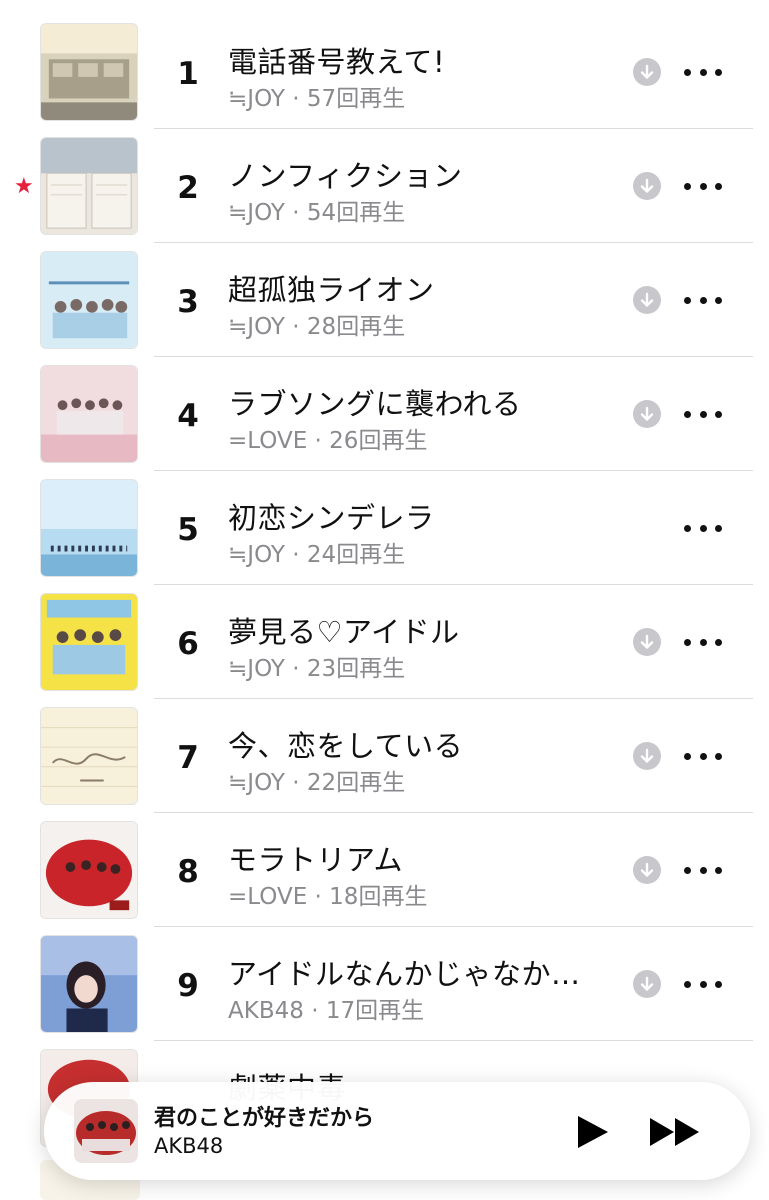 The height and width of the screenshot is (1200, 769). Describe the element at coordinates (188, 986) in the screenshot. I see `rank-number: 9` at that location.